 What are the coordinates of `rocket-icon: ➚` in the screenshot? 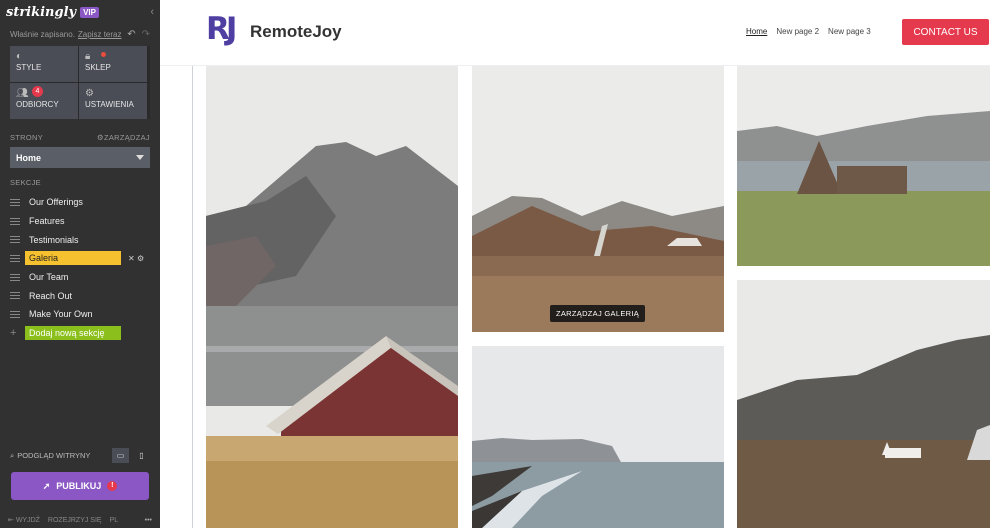 It's located at (46, 485).